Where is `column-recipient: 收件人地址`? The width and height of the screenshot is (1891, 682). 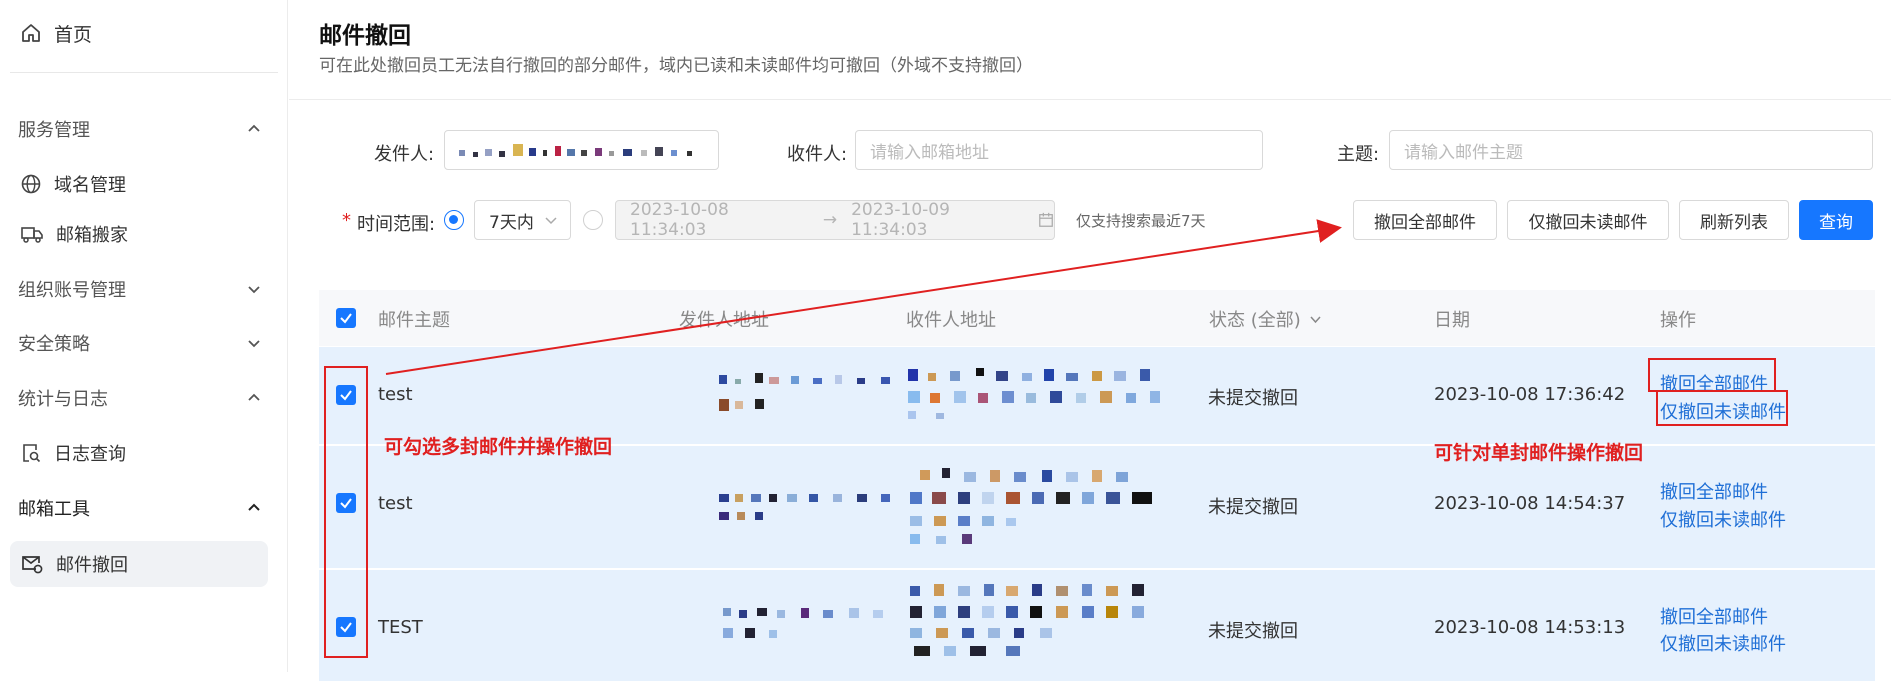
column-recipient: 收件人地址 is located at coordinates (951, 320).